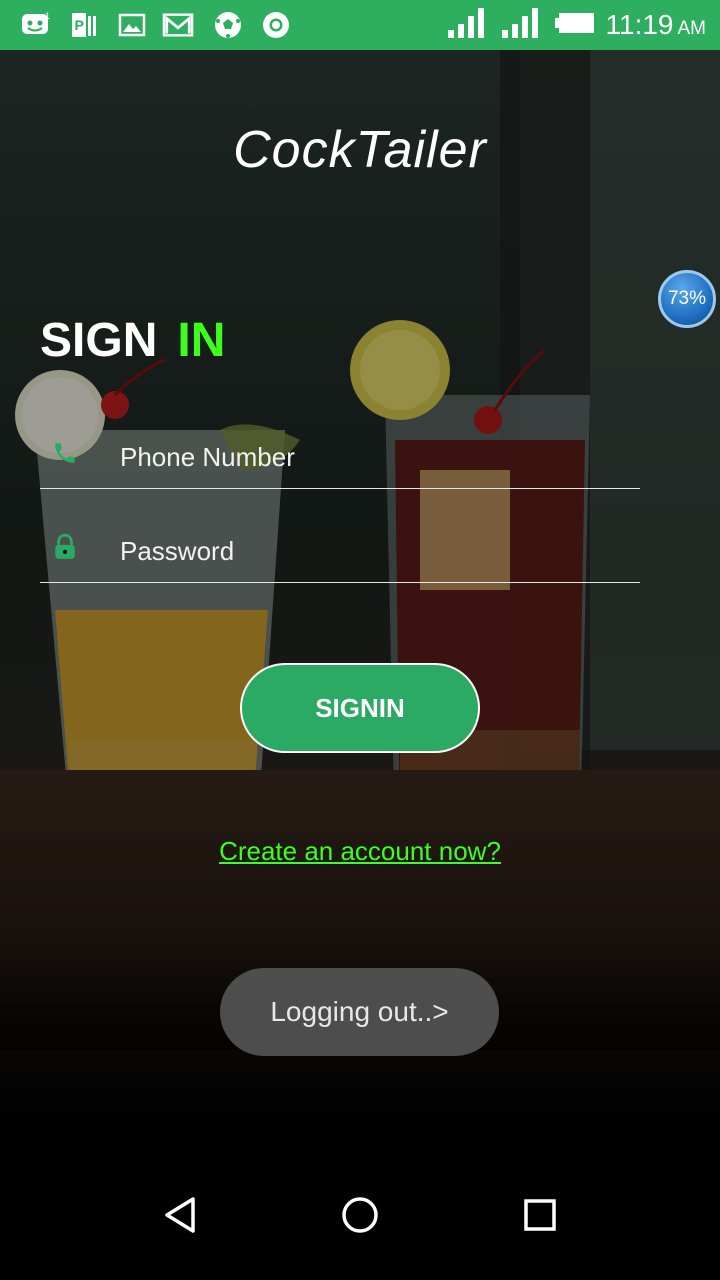 The height and width of the screenshot is (1280, 720). What do you see at coordinates (656, 24) in the screenshot?
I see `clock: 11:19 AM` at bounding box center [656, 24].